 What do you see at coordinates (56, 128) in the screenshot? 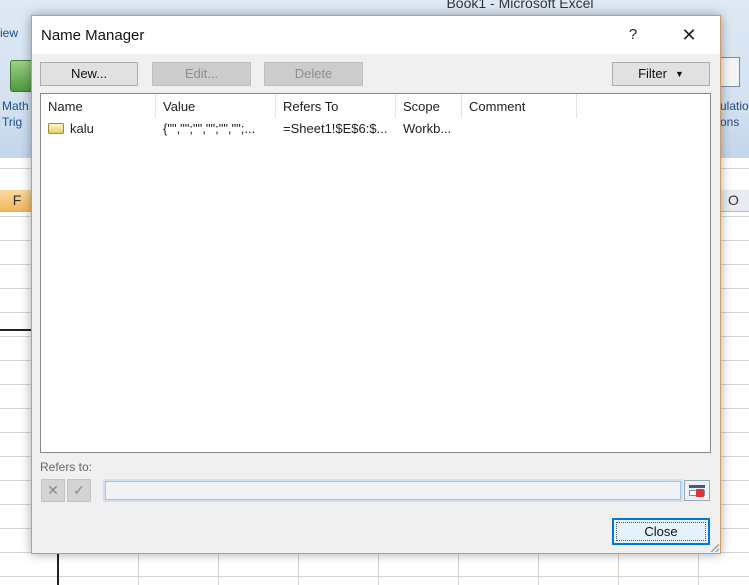
I see `defined-name-icon` at bounding box center [56, 128].